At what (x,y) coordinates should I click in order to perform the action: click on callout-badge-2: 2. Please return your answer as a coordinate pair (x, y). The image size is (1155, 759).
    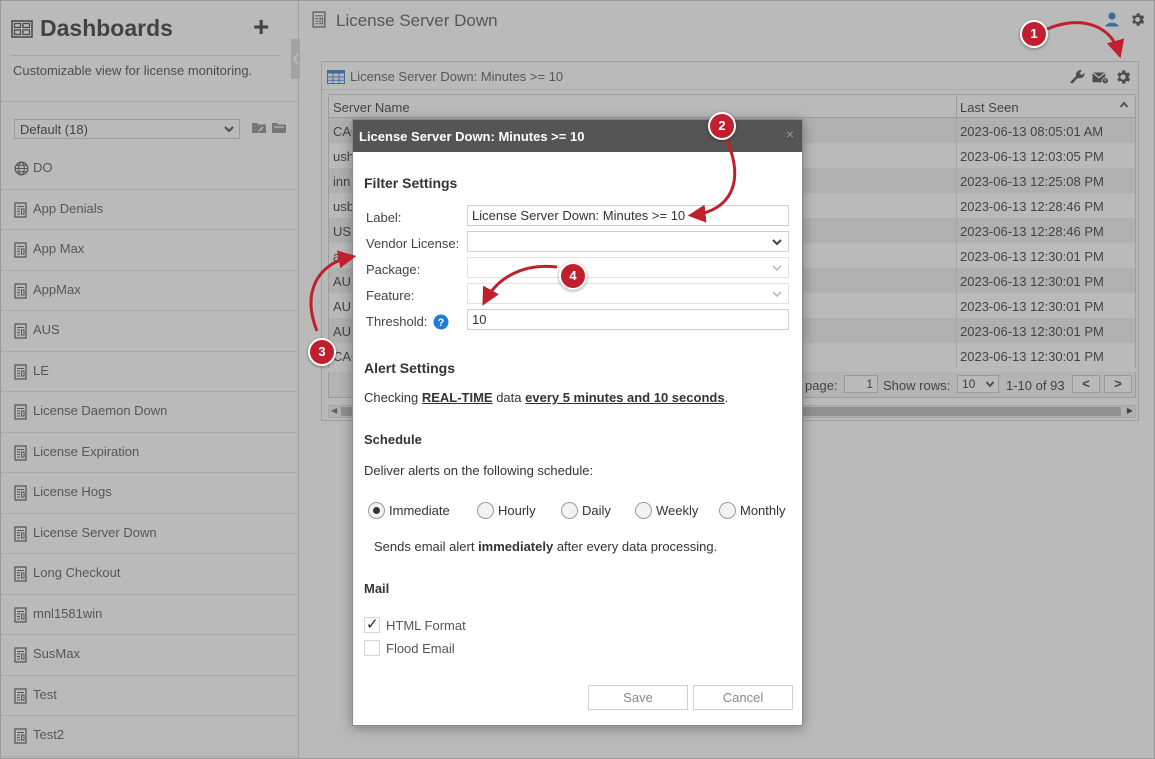
    Looking at the image, I should click on (722, 126).